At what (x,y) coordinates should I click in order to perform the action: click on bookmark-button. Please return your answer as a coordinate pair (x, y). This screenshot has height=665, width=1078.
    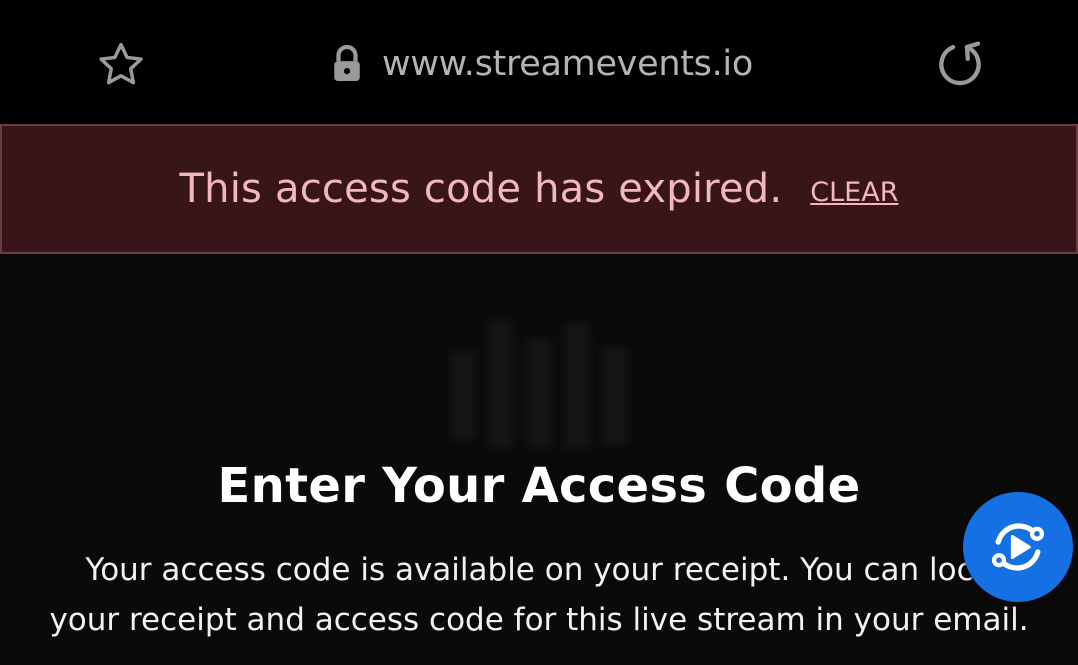
    Looking at the image, I should click on (121, 65).